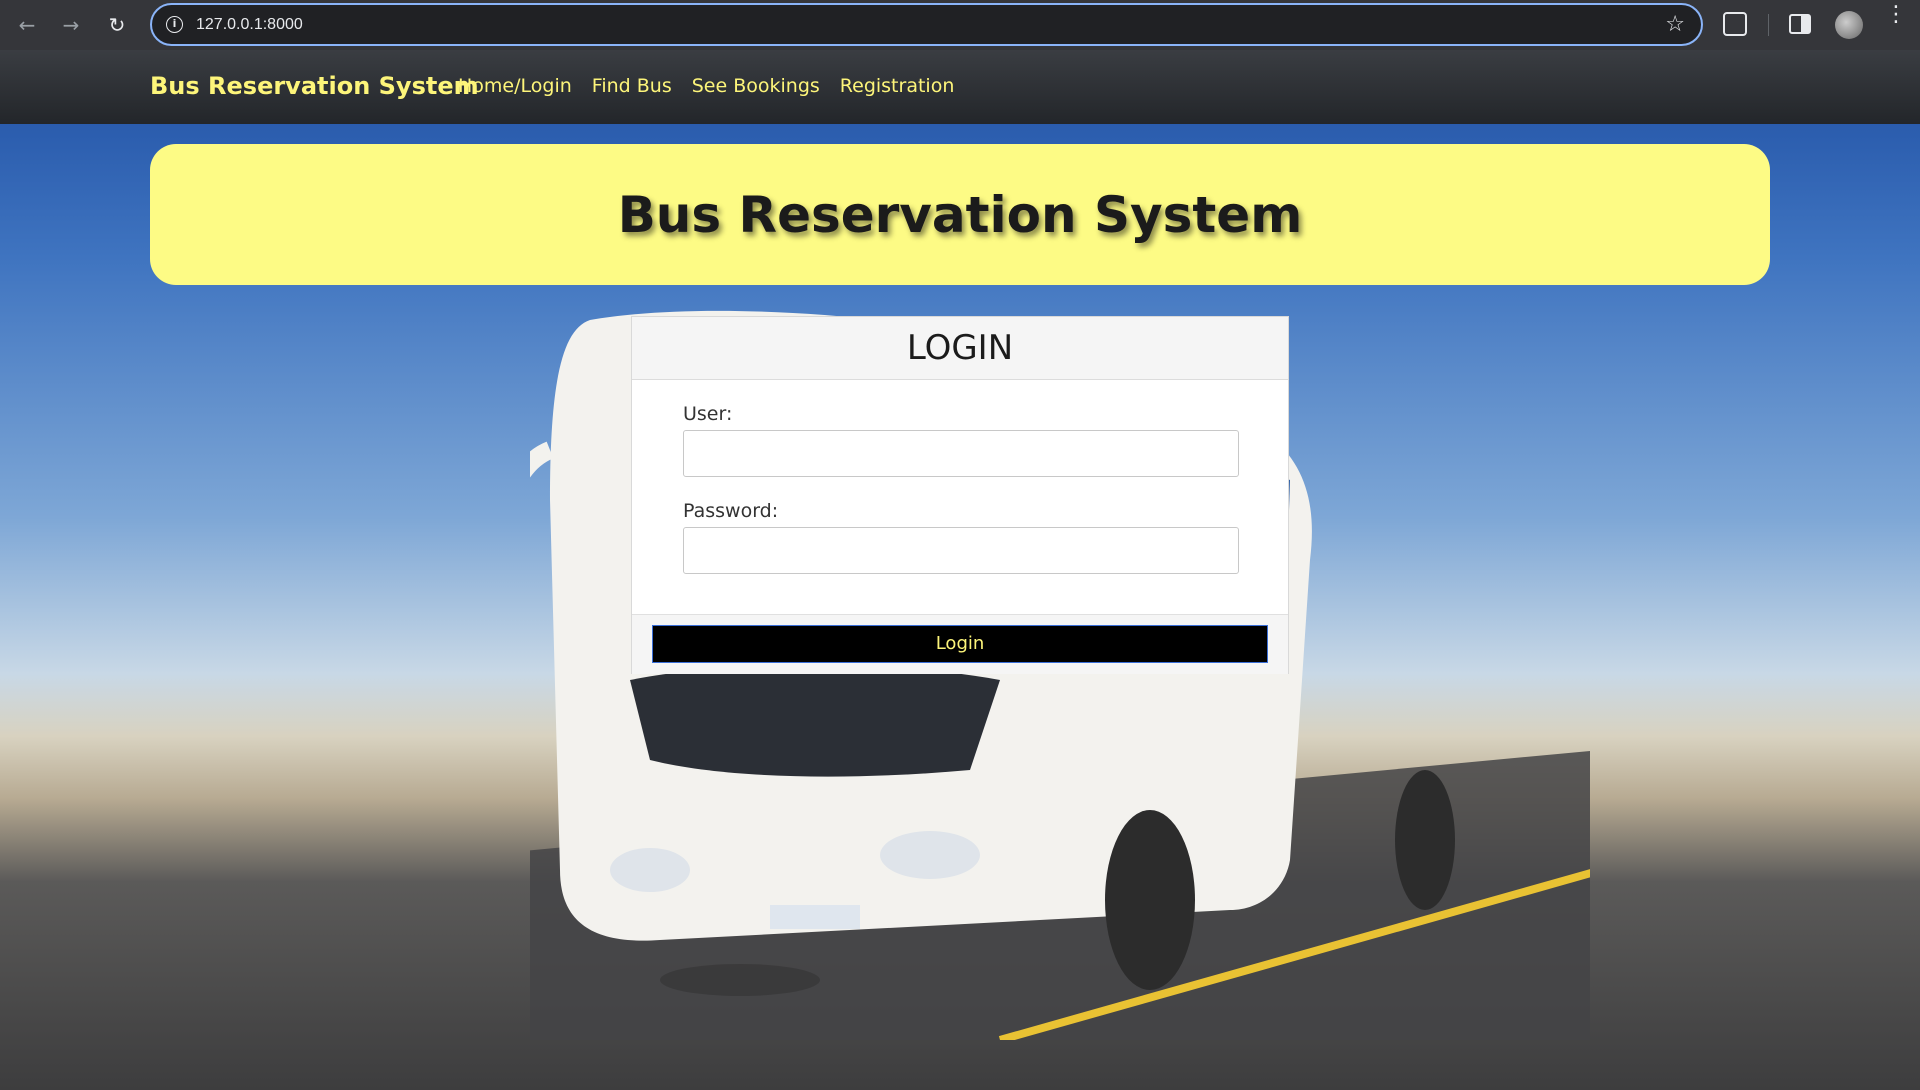  What do you see at coordinates (632, 86) in the screenshot?
I see `nav-link-find-bus: Find Bus` at bounding box center [632, 86].